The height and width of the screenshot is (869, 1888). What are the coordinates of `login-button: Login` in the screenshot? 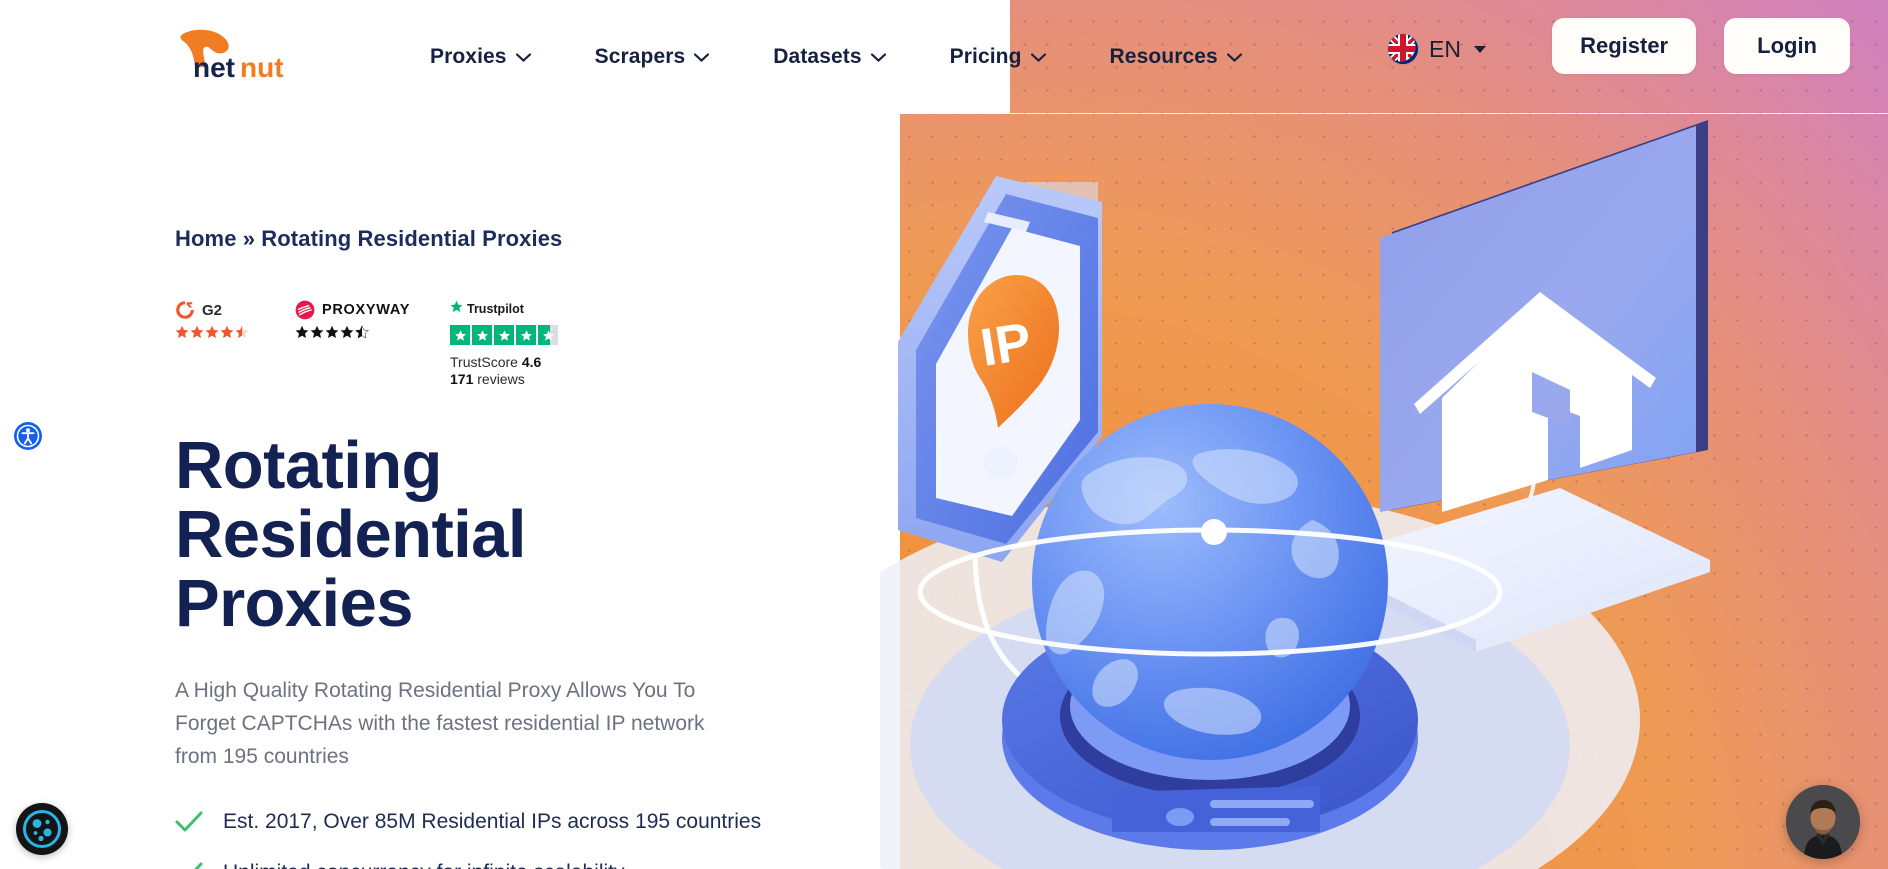 It's located at (1787, 46).